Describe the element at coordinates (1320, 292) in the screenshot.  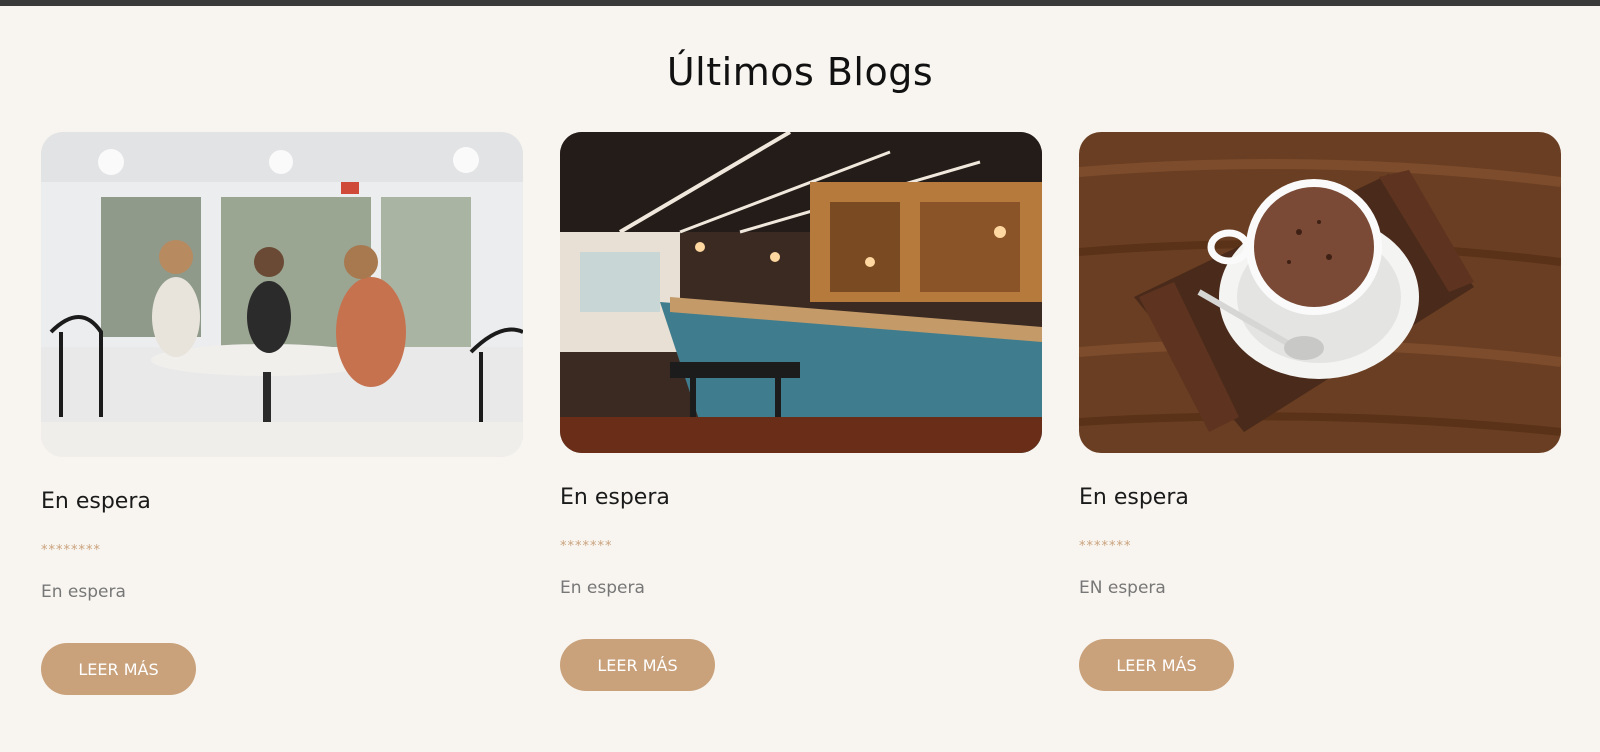
I see `hot-chocolate-image` at that location.